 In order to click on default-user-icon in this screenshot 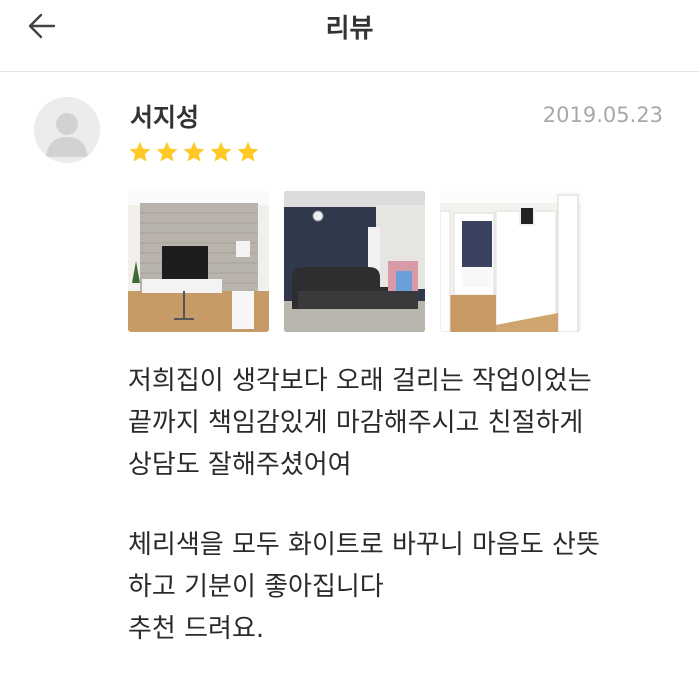, I will do `click(67, 130)`.